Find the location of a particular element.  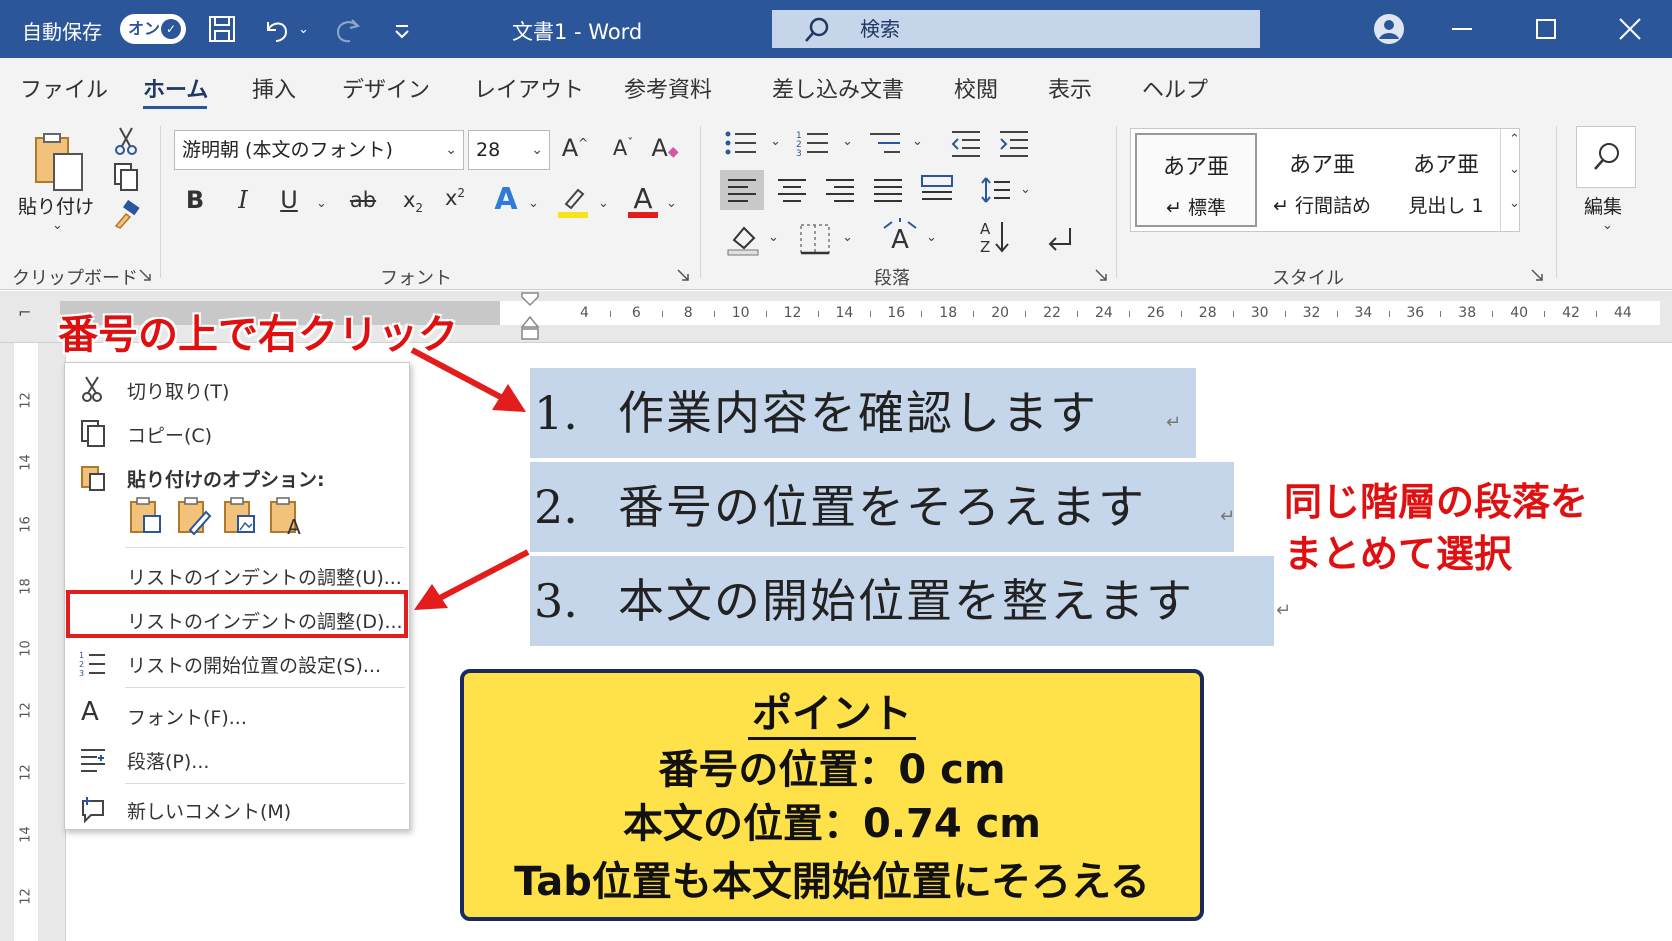

more-styles-icon: ⌄ is located at coordinates (1514, 203).